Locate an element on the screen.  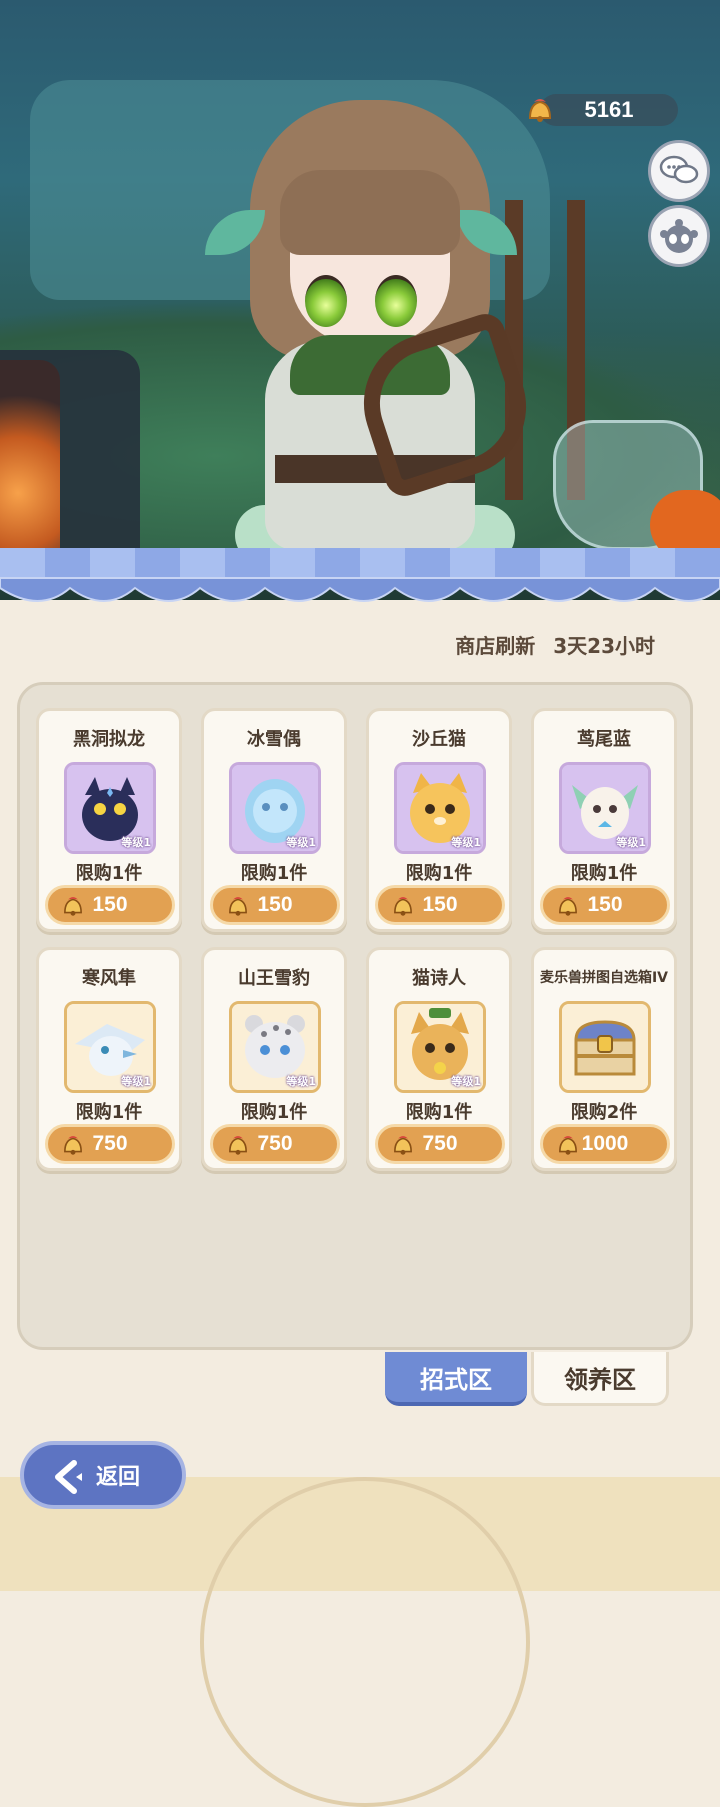
pet-button is located at coordinates (679, 236).